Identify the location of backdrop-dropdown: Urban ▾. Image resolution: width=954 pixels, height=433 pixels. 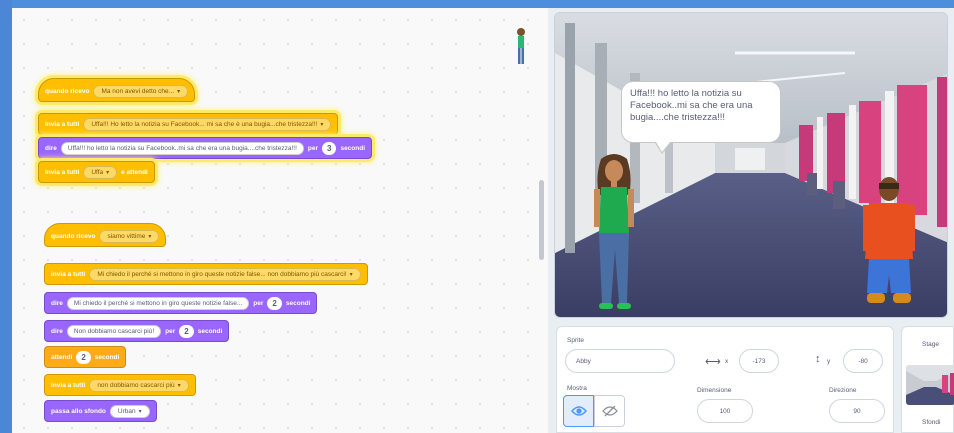
(129, 411).